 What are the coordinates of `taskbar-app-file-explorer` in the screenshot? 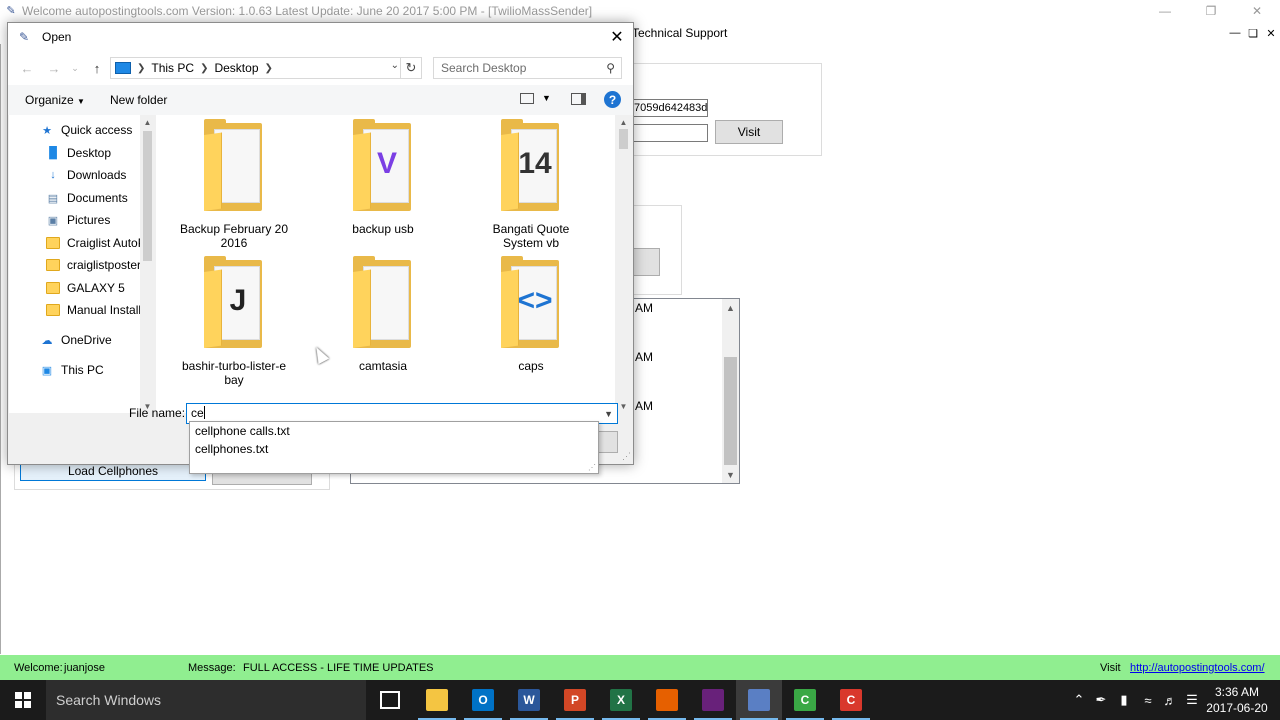 It's located at (437, 700).